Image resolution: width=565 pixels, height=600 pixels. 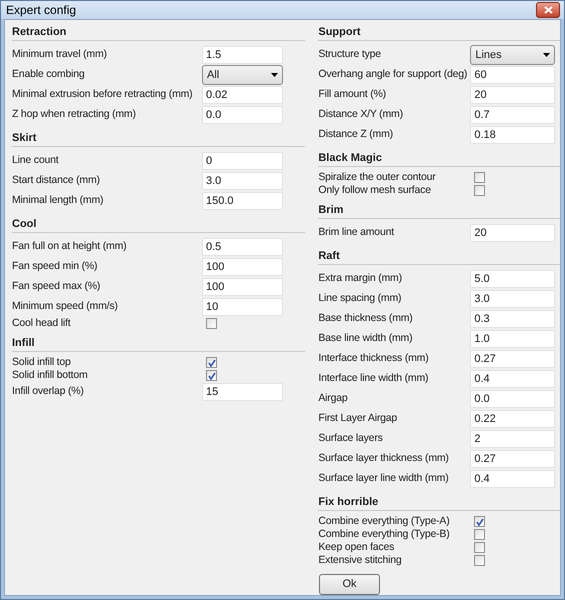 I want to click on section-heading: Raft, so click(x=329, y=256).